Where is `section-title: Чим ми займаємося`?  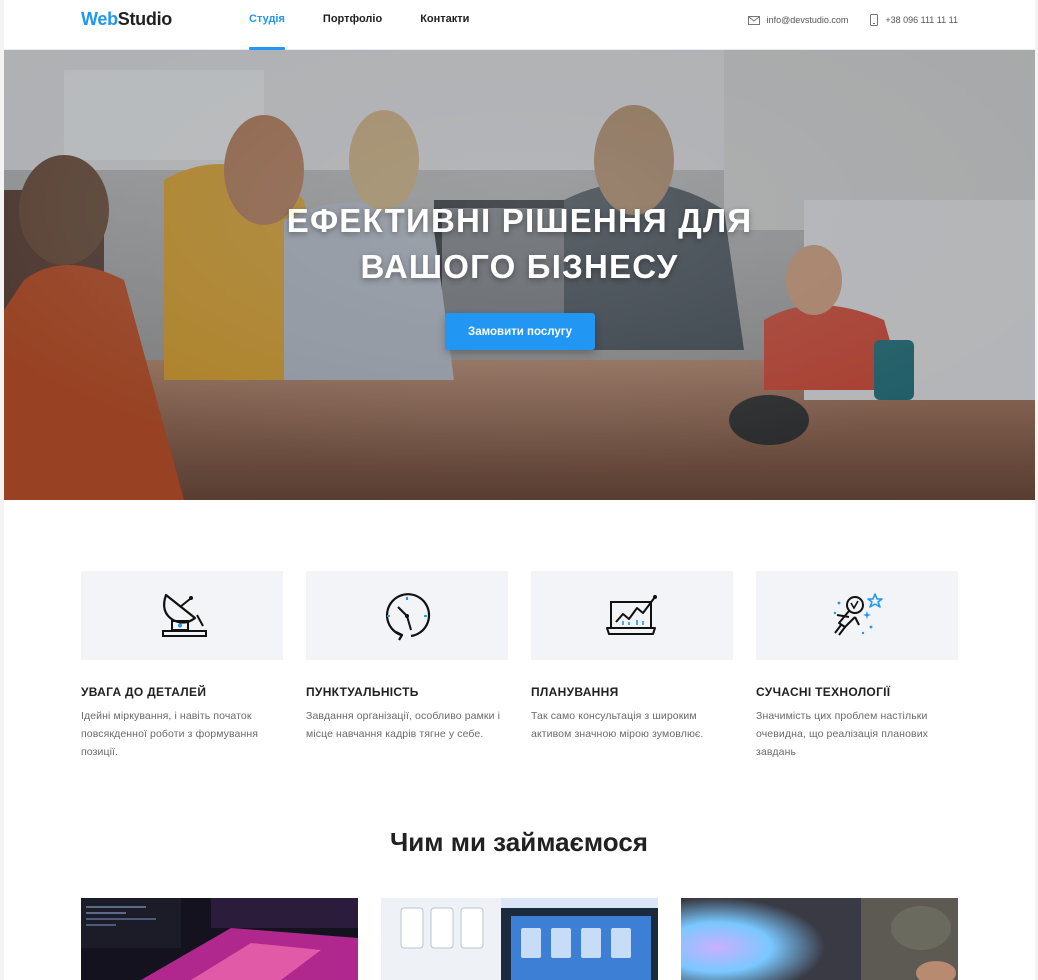
section-title: Чим ми займаємося is located at coordinates (519, 842).